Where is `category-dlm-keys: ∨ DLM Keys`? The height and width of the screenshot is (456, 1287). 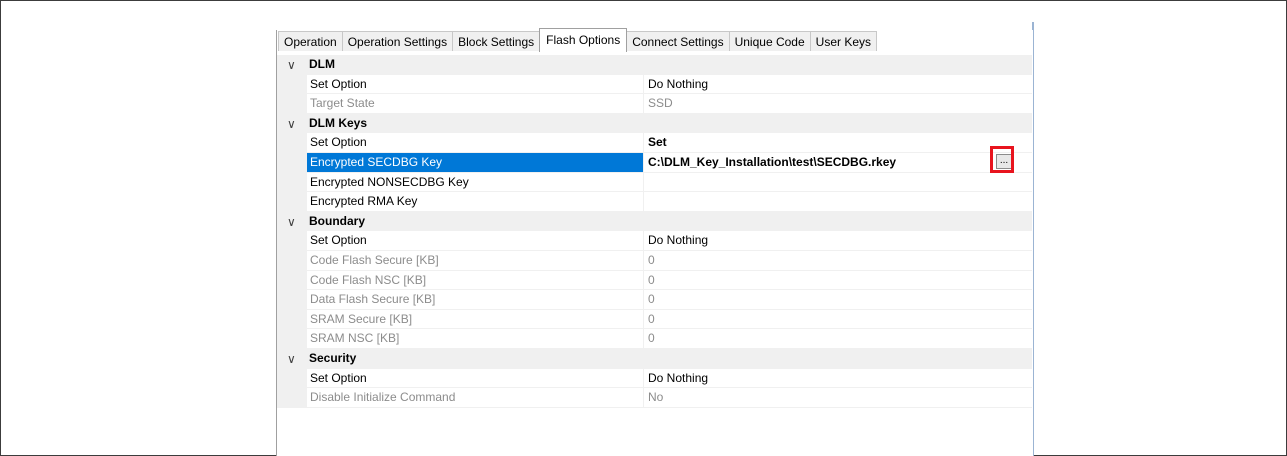 category-dlm-keys: ∨ DLM Keys is located at coordinates (654, 123).